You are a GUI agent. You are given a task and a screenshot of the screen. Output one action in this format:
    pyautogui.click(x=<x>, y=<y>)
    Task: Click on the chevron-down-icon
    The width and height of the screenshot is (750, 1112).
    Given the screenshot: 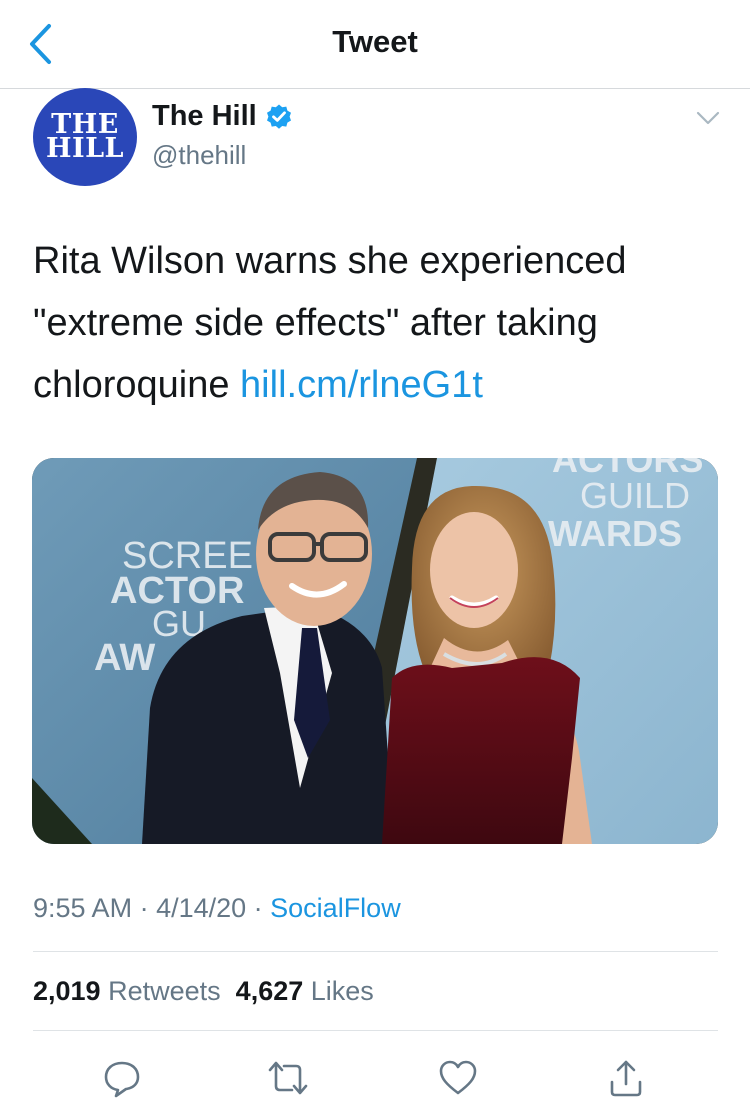 What is the action you would take?
    pyautogui.click(x=708, y=118)
    